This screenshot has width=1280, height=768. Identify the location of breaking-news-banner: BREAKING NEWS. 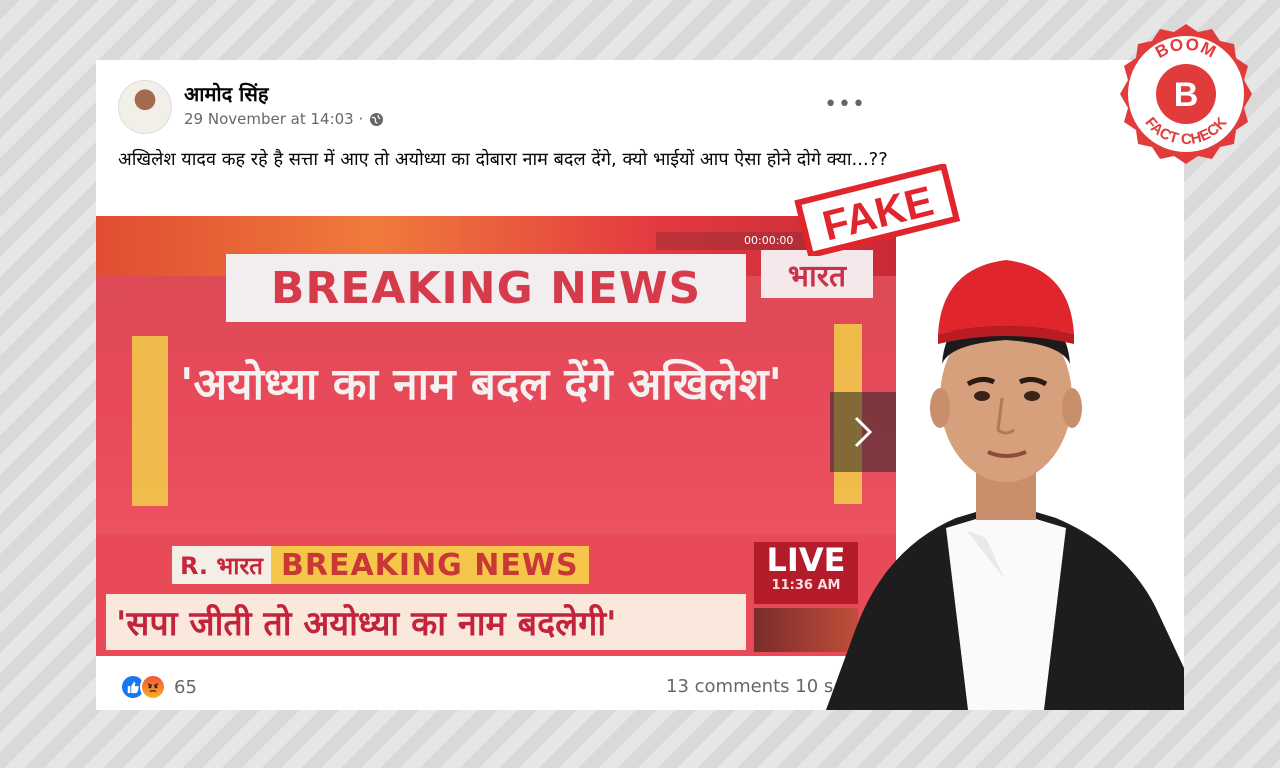
(486, 288).